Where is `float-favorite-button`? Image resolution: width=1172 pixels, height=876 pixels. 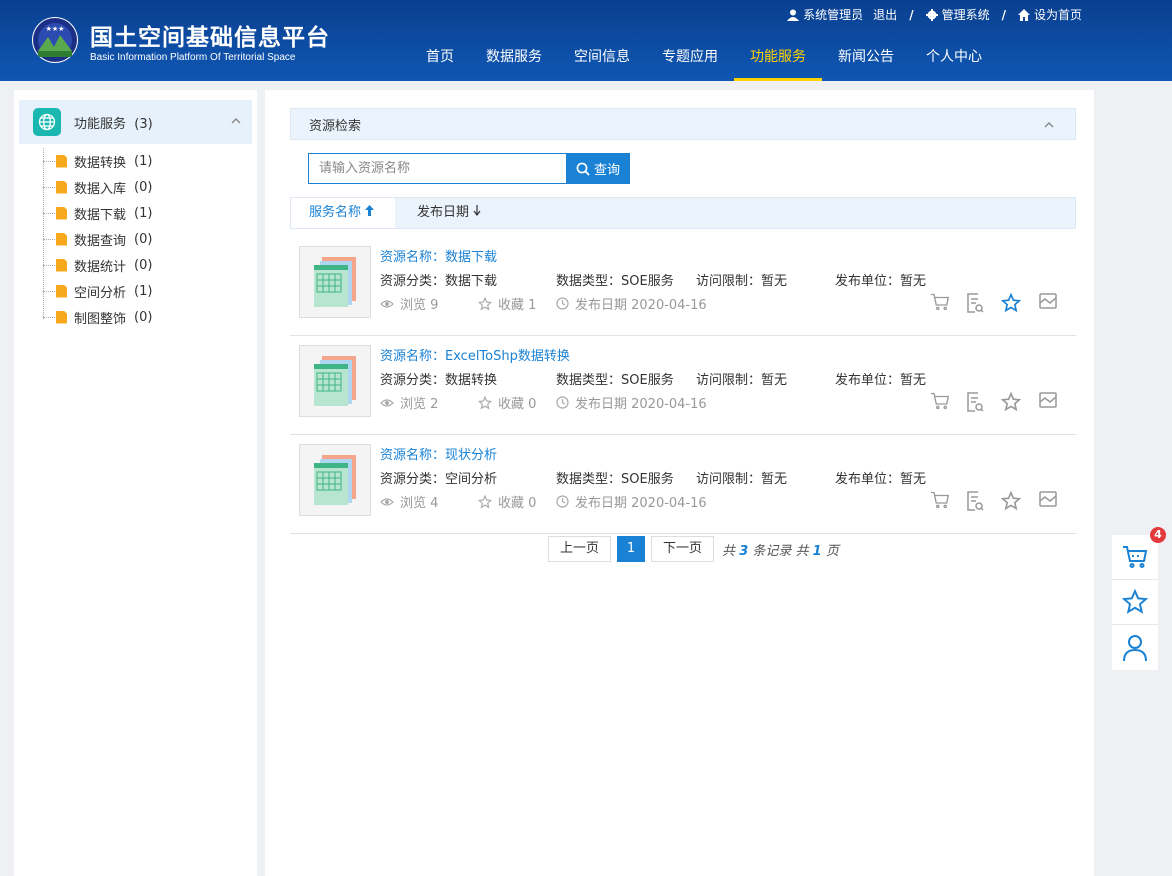 float-favorite-button is located at coordinates (1135, 602).